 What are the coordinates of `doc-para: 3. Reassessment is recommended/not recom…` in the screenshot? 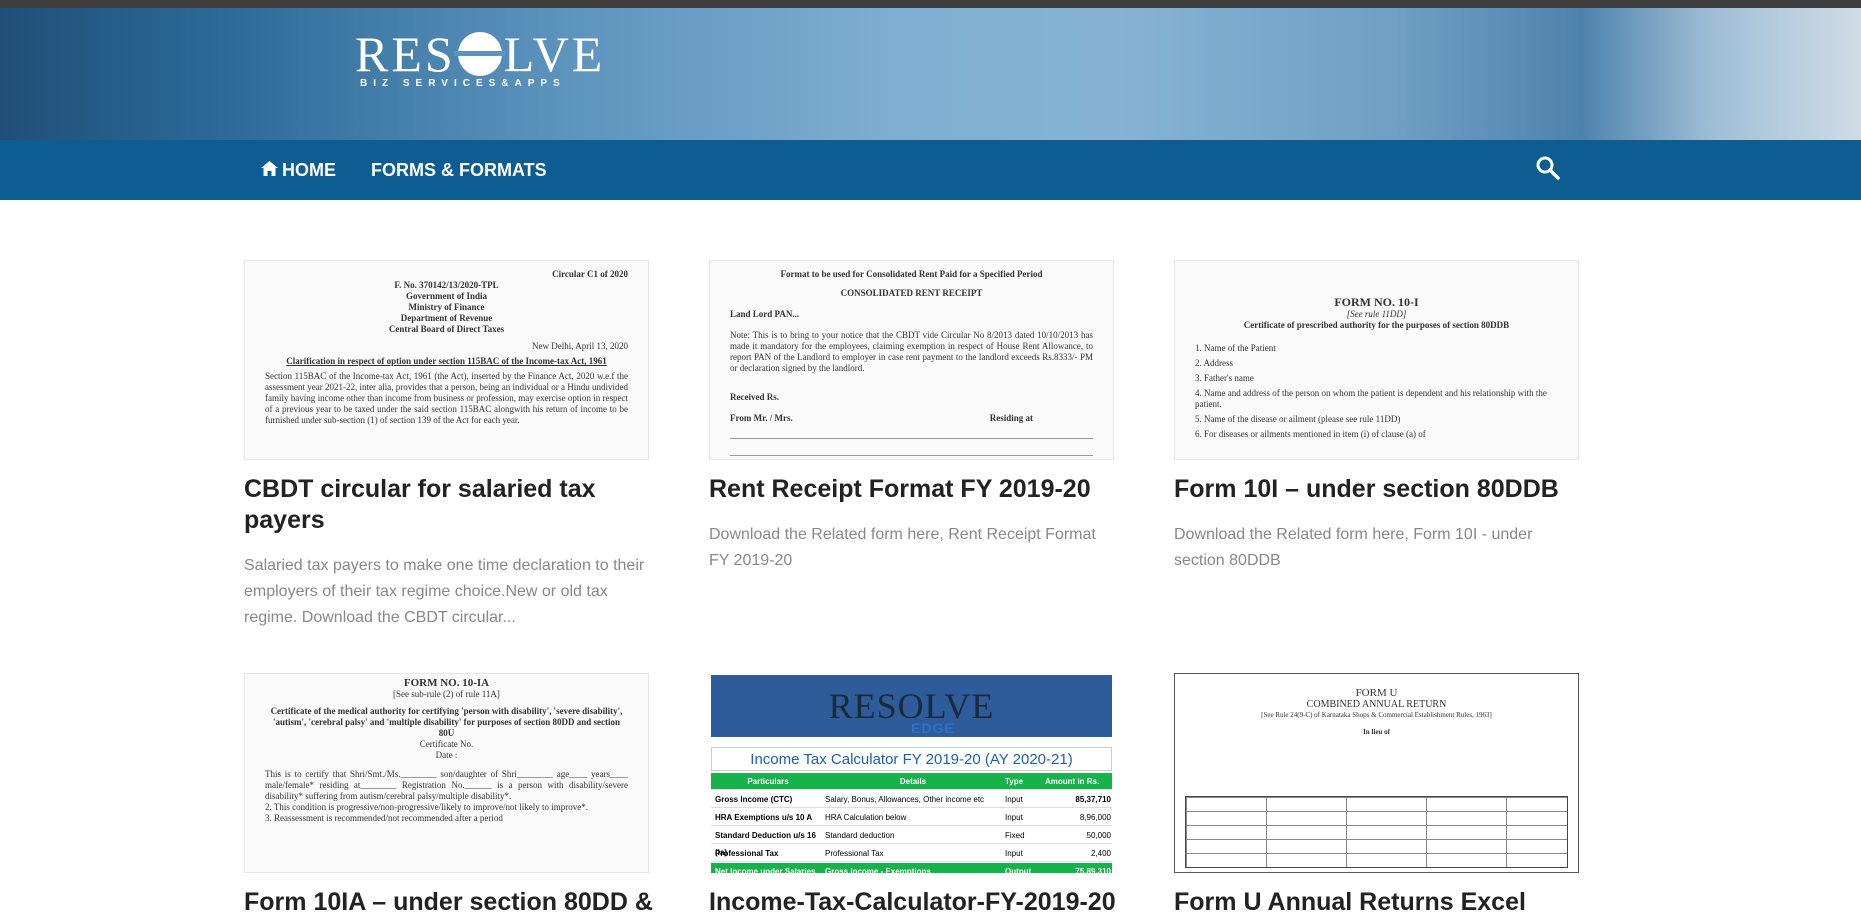 It's located at (384, 818).